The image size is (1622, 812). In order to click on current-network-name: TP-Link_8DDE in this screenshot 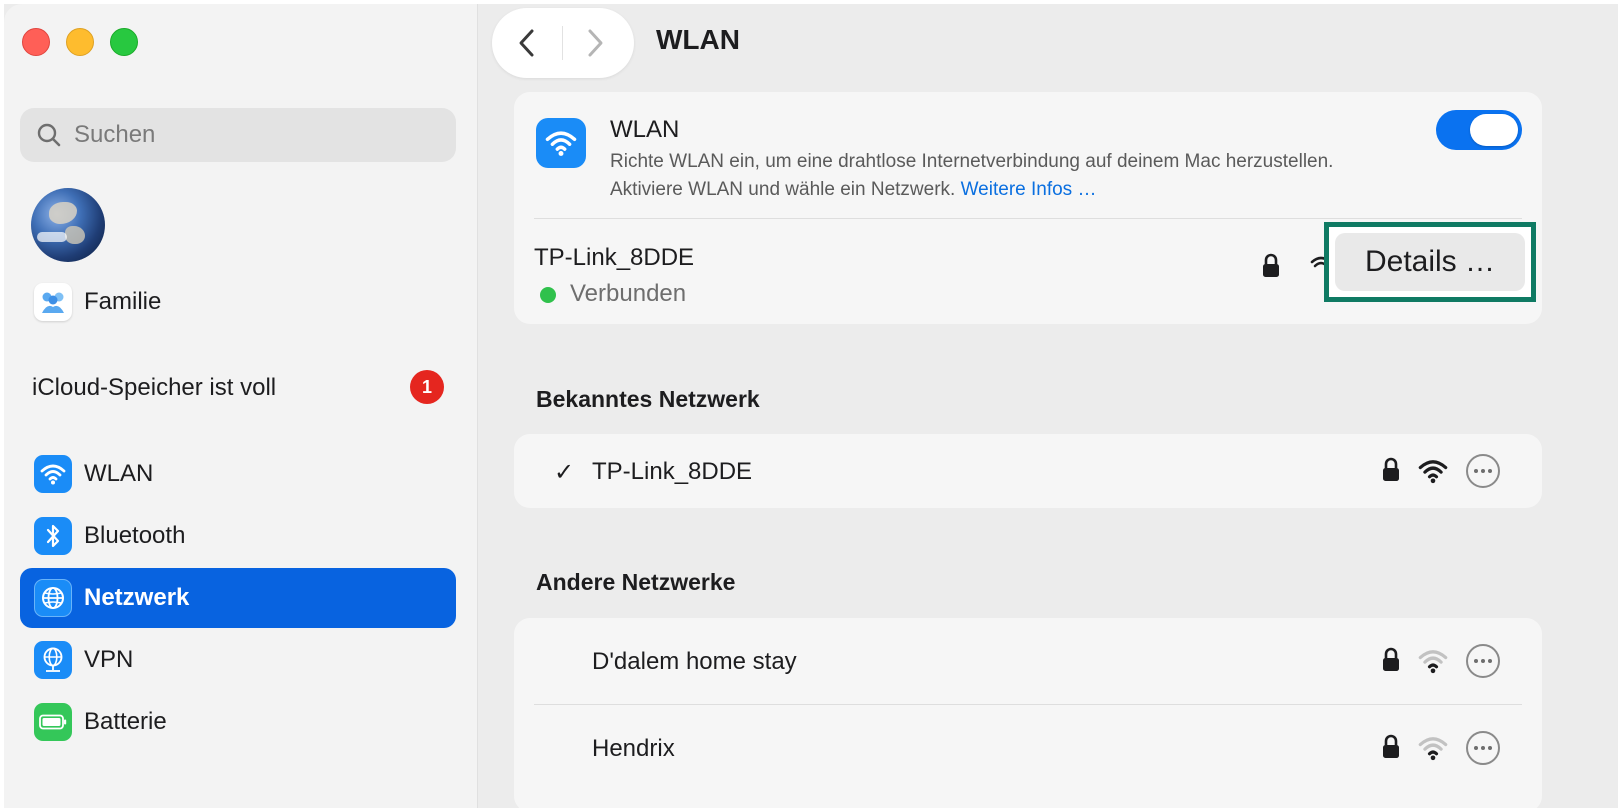, I will do `click(614, 257)`.